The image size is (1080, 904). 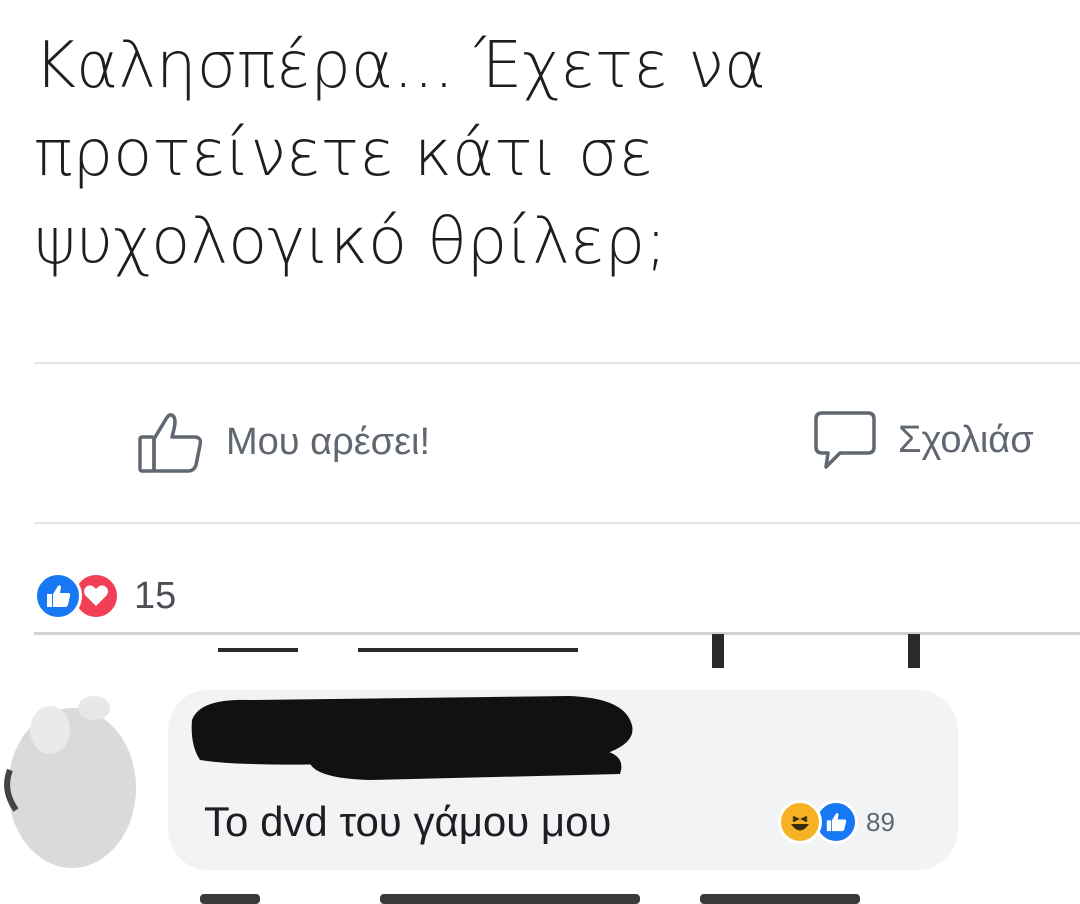 I want to click on comment-label: Σχολιάσ, so click(x=966, y=439).